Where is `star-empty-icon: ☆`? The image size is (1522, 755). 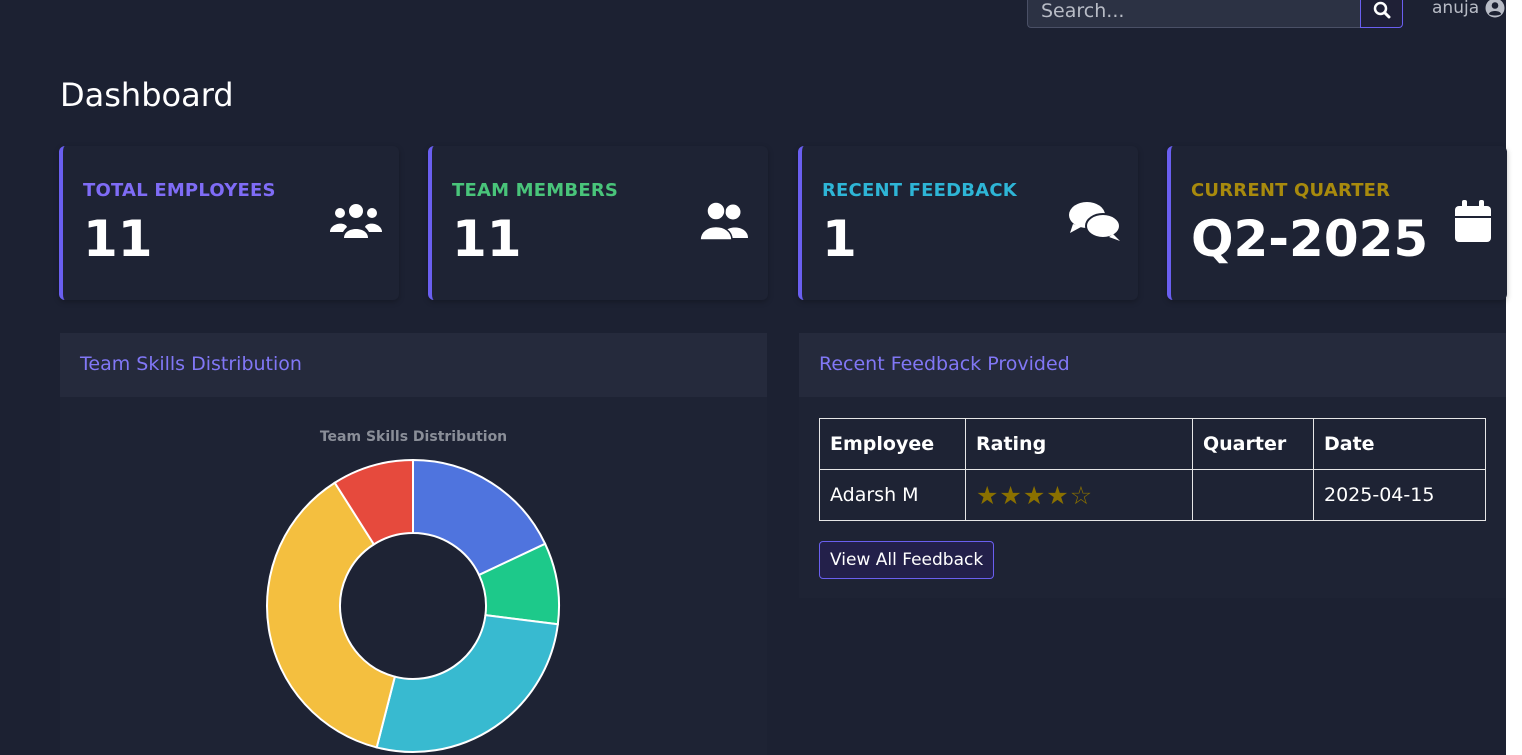 star-empty-icon: ☆ is located at coordinates (1081, 495).